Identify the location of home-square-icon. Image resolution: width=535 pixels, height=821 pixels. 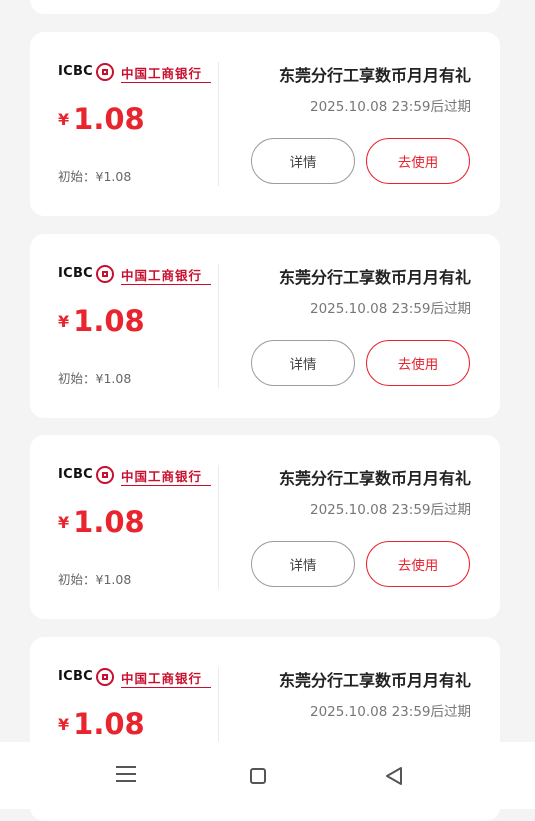
(258, 776).